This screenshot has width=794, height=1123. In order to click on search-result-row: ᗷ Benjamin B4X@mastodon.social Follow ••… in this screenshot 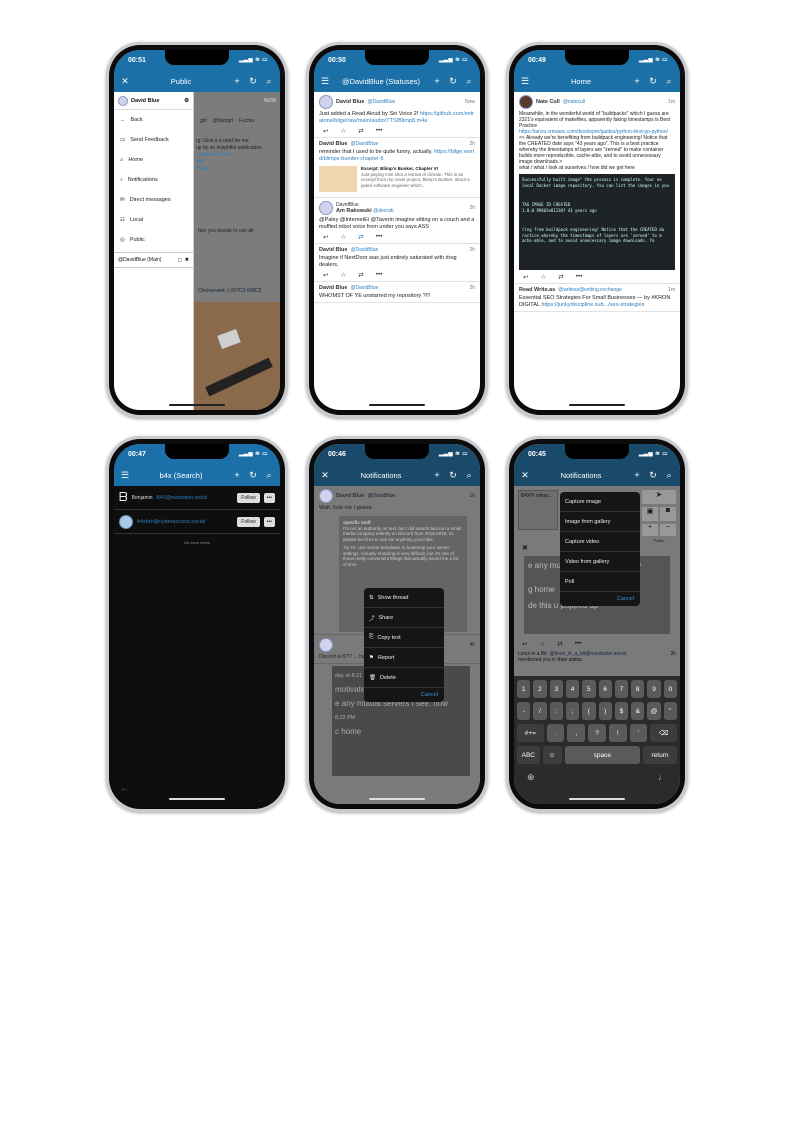, I will do `click(197, 498)`.